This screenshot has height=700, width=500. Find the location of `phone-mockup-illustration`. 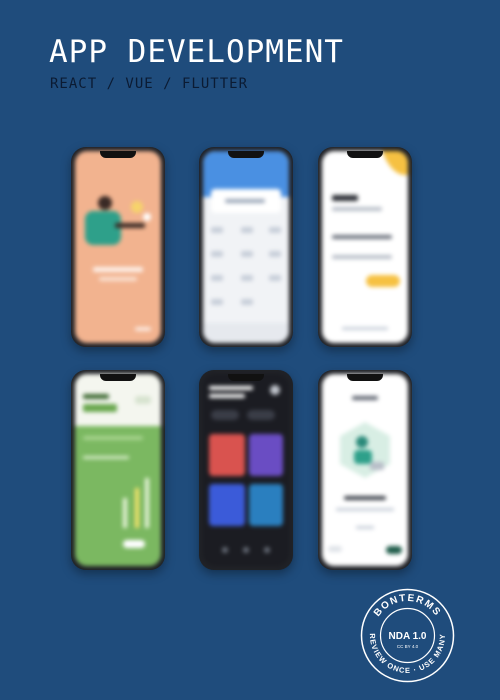

phone-mockup-illustration is located at coordinates (365, 470).